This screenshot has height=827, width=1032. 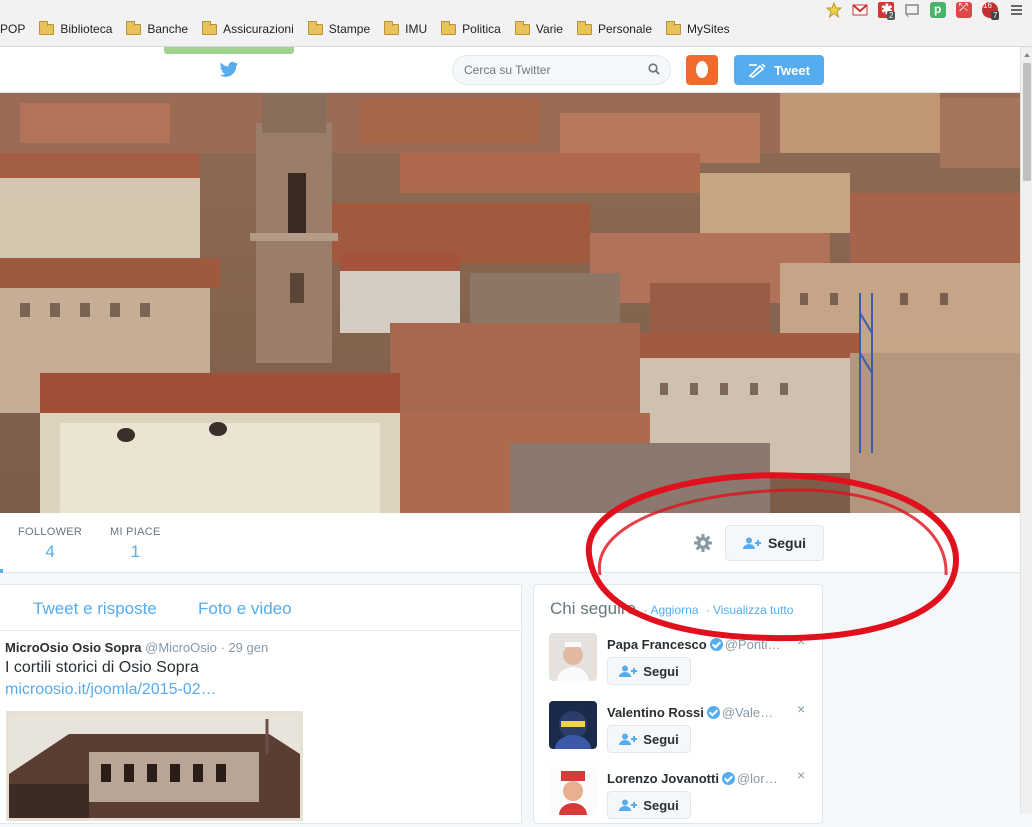 I want to click on tweet-date: 29 gen, so click(x=248, y=647).